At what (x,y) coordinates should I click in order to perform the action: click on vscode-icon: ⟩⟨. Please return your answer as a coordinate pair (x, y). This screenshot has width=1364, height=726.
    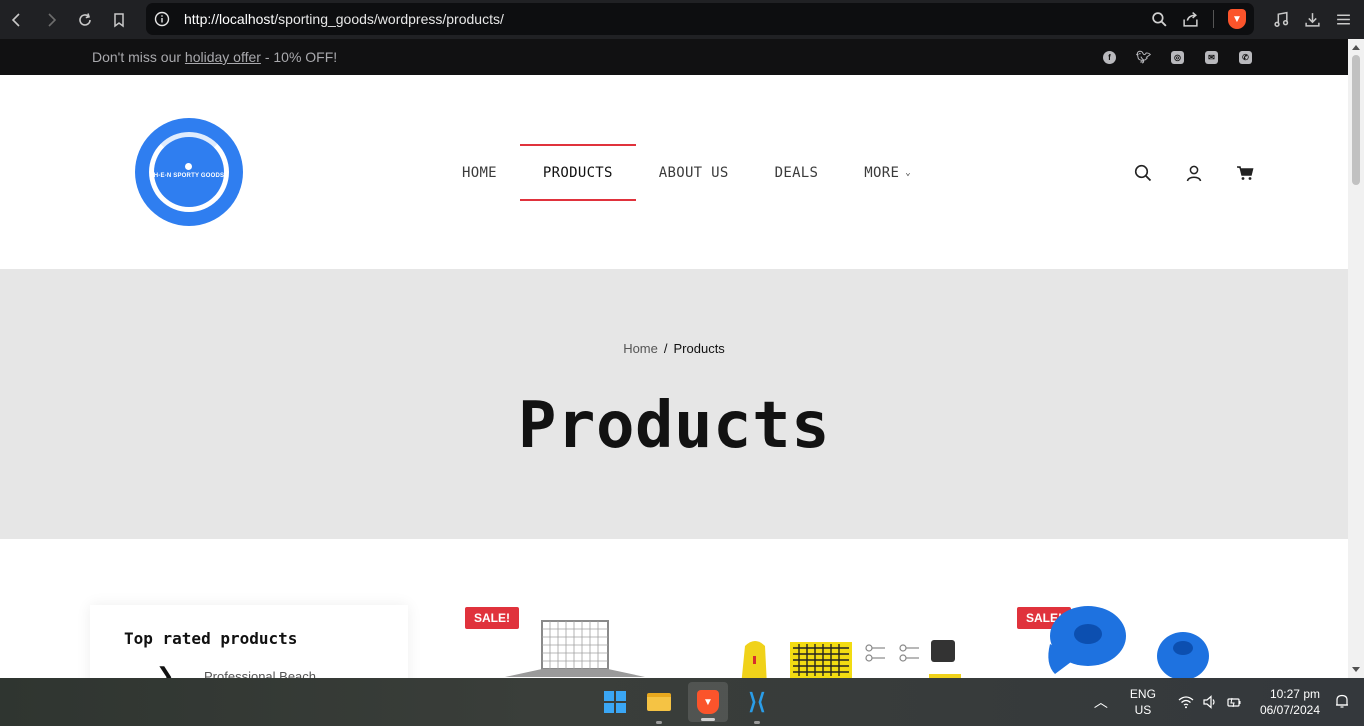
    Looking at the image, I should click on (757, 701).